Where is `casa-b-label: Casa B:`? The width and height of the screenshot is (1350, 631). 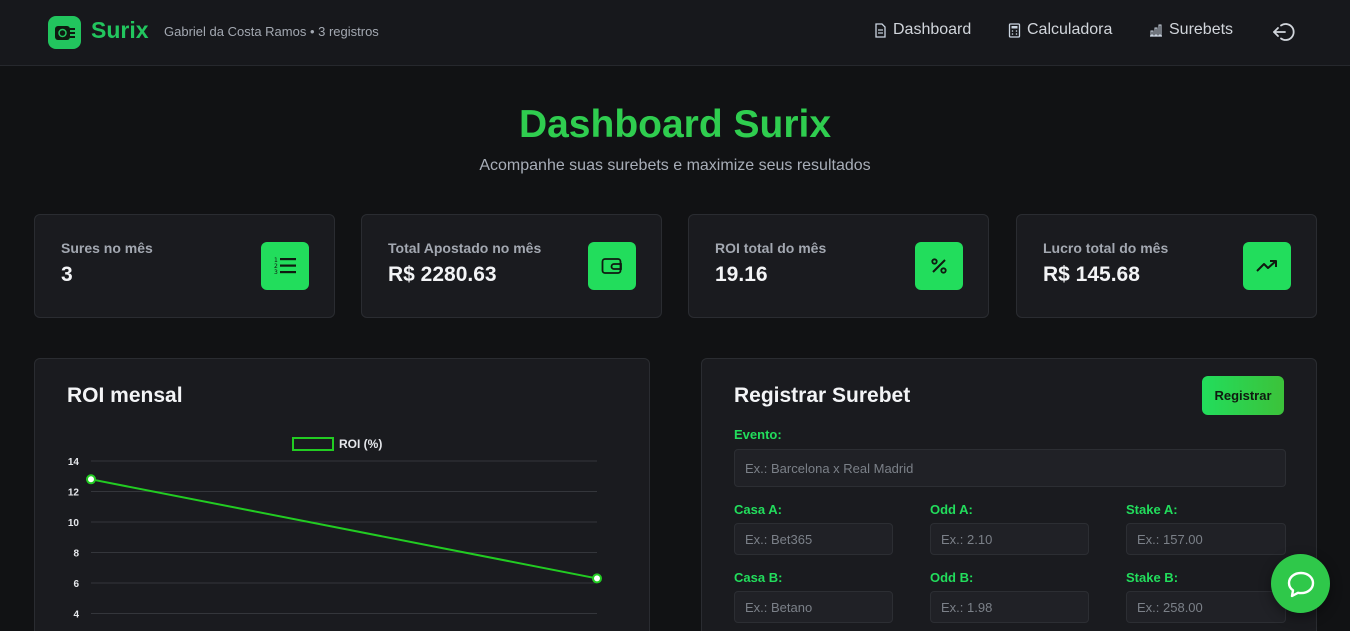
casa-b-label: Casa B: is located at coordinates (758, 577).